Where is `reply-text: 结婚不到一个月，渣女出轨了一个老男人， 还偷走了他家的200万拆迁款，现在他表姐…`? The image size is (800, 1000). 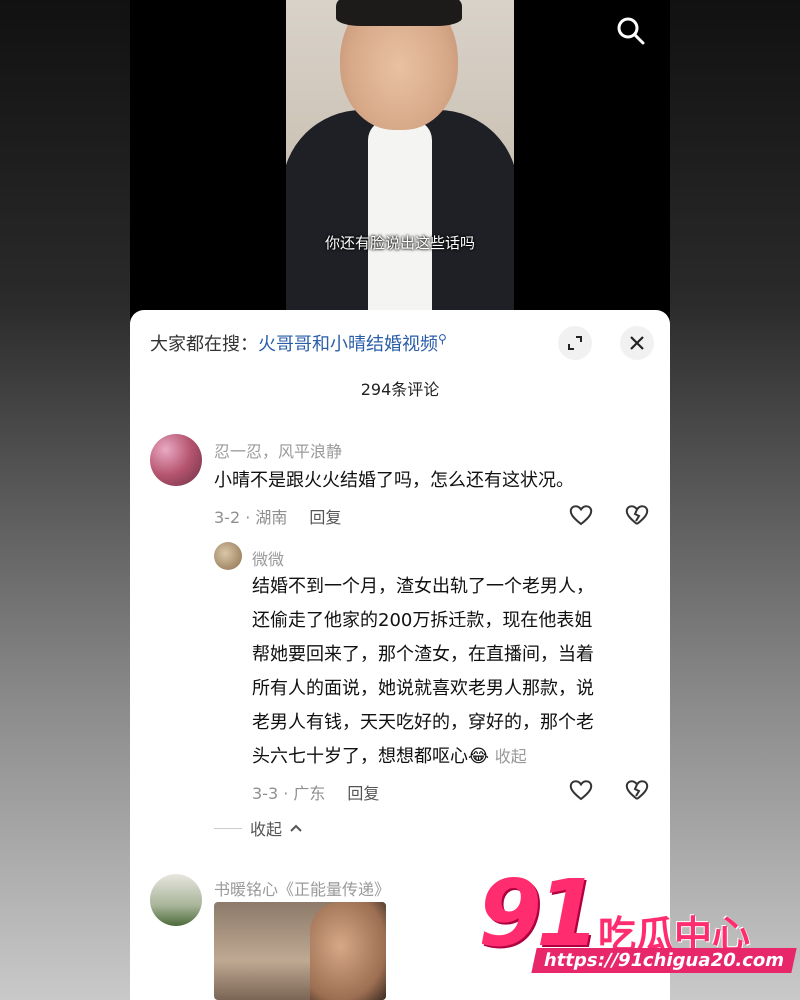 reply-text: 结婚不到一个月，渣女出轨了一个老男人， 还偷走了他家的200万拆迁款，现在他表姐… is located at coordinates (452, 672).